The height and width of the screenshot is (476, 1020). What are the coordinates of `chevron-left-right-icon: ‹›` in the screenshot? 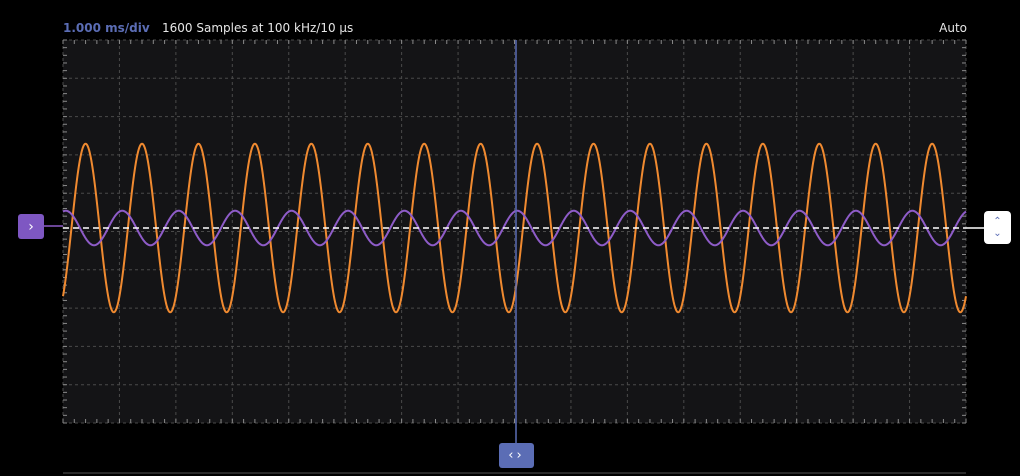 It's located at (516, 455).